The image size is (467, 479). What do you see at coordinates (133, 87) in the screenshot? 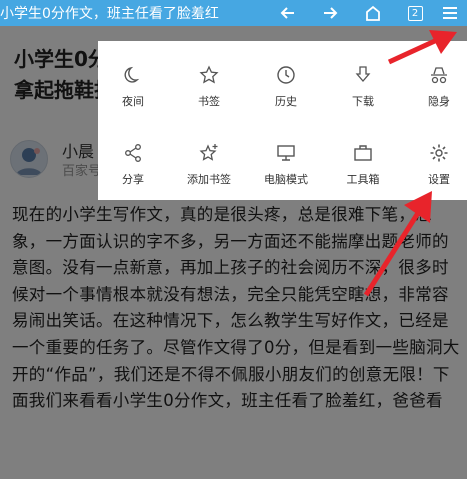
I see `menu-item-night: 夜间` at bounding box center [133, 87].